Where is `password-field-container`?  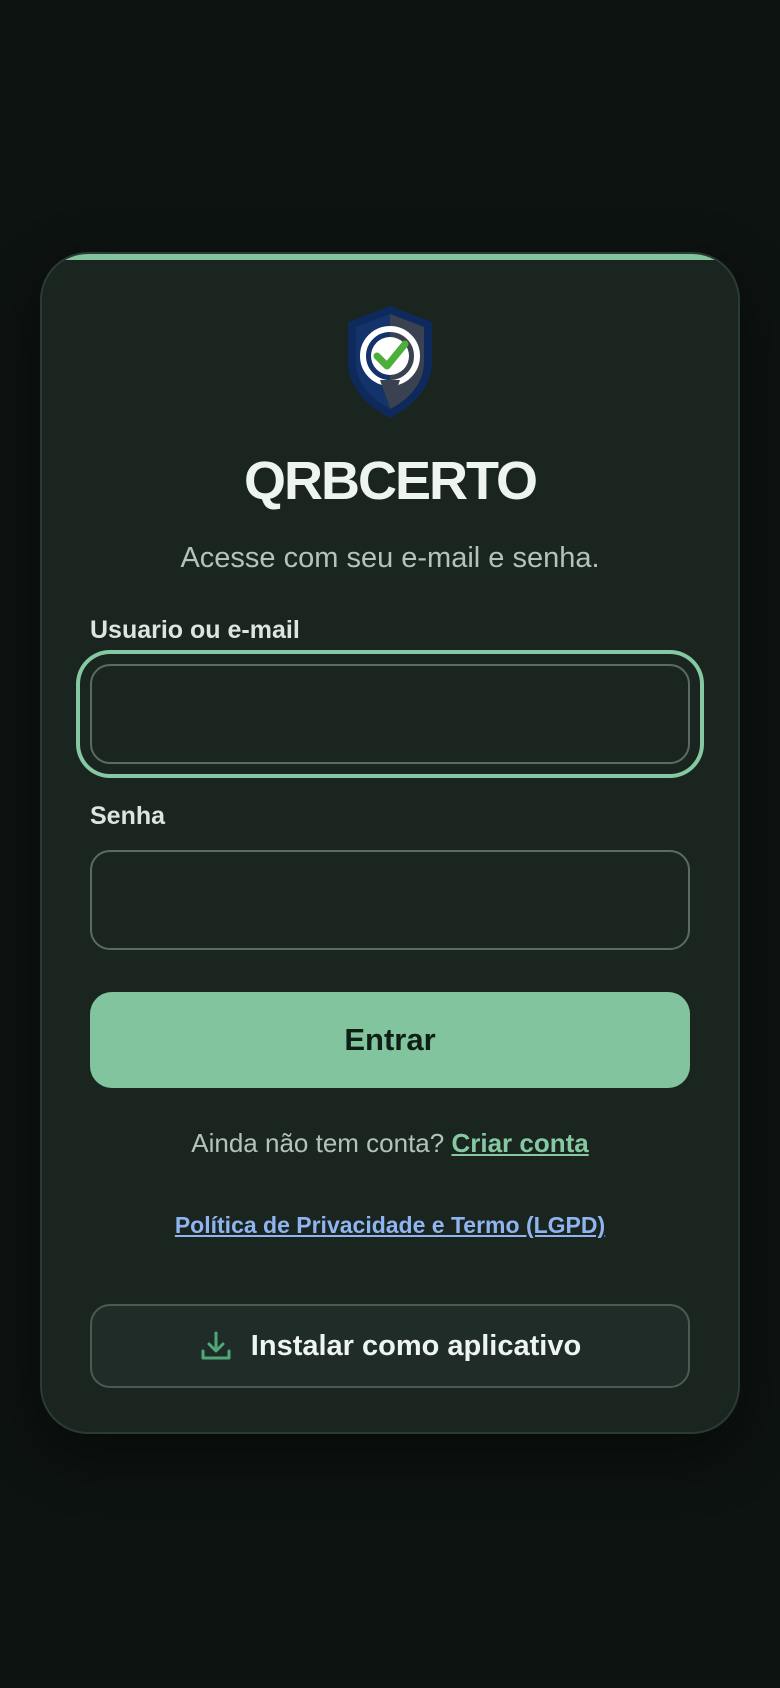
password-field-container is located at coordinates (390, 900).